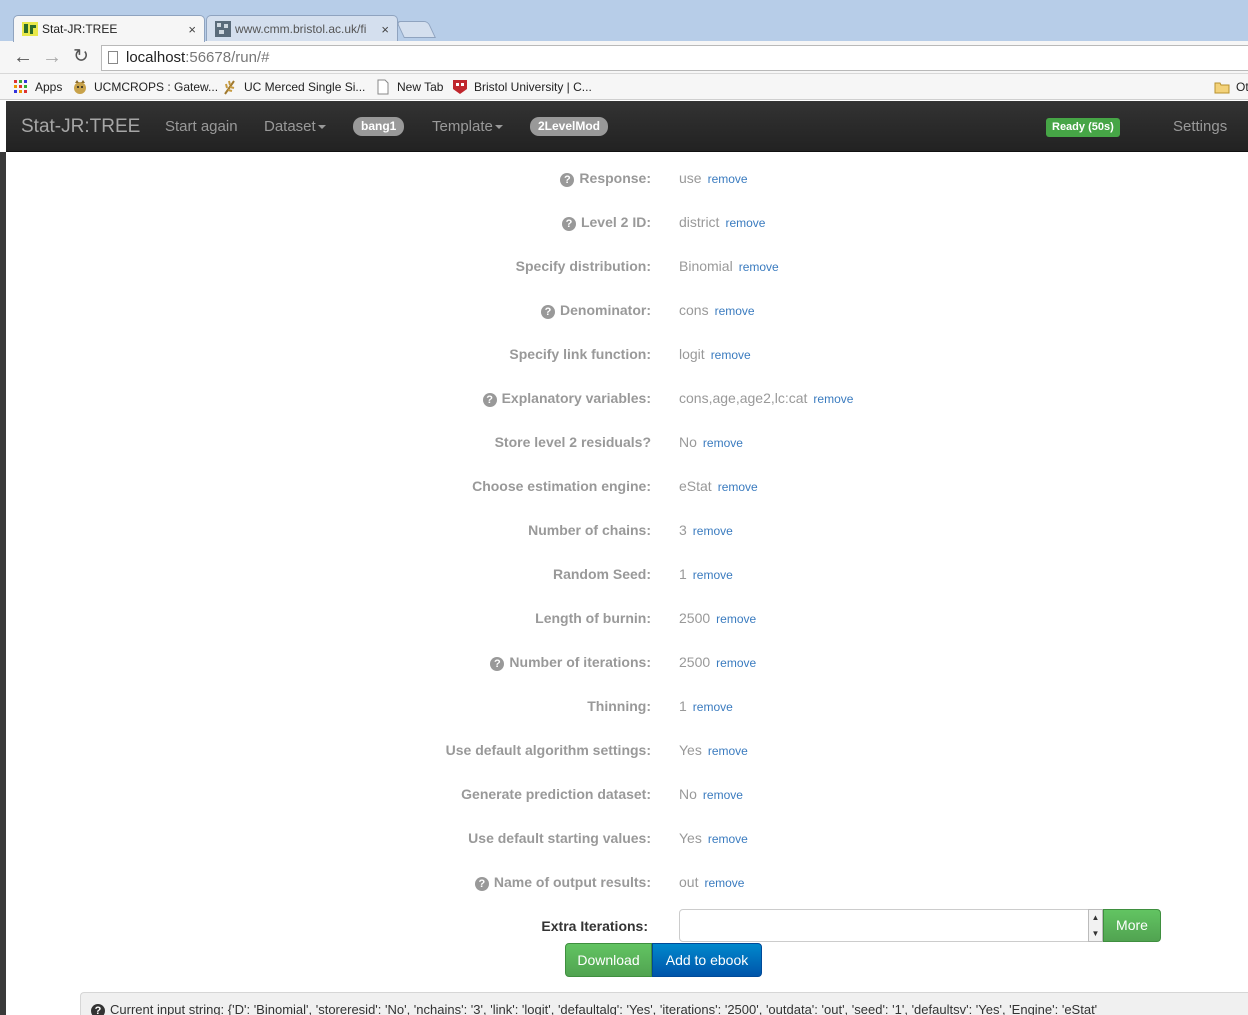 This screenshot has height=1015, width=1248. What do you see at coordinates (416, 29) in the screenshot?
I see `new-tab-button` at bounding box center [416, 29].